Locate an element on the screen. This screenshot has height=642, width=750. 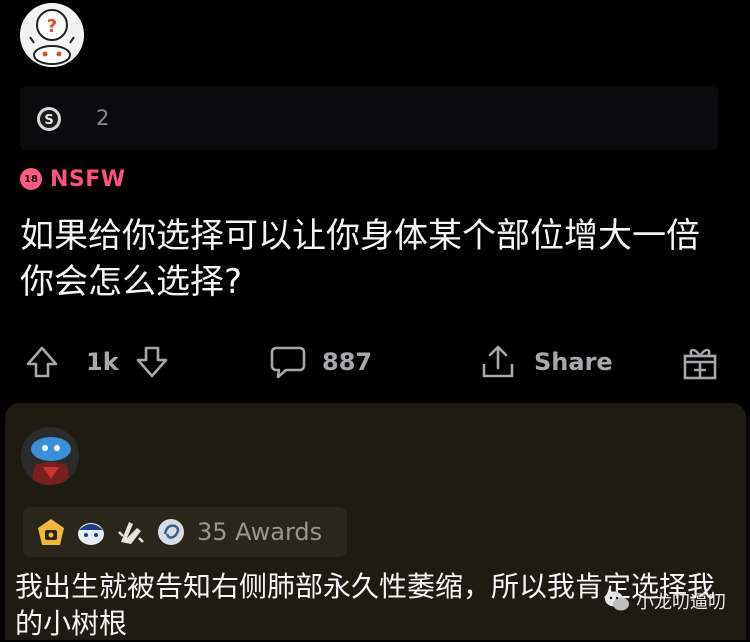
commenter-avatar is located at coordinates (50, 456).